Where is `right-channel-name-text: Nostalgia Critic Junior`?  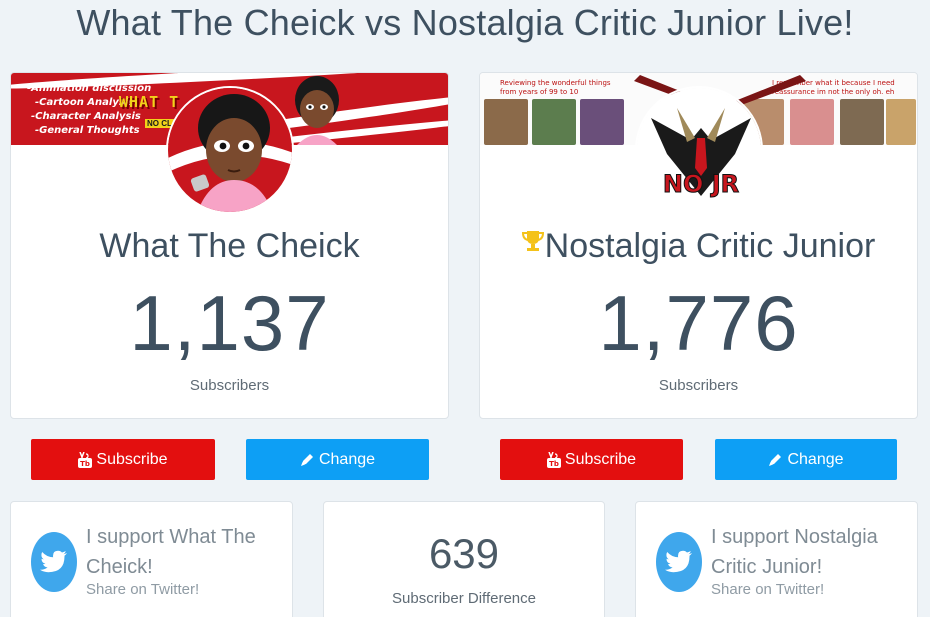
right-channel-name-text: Nostalgia Critic Junior is located at coordinates (710, 246).